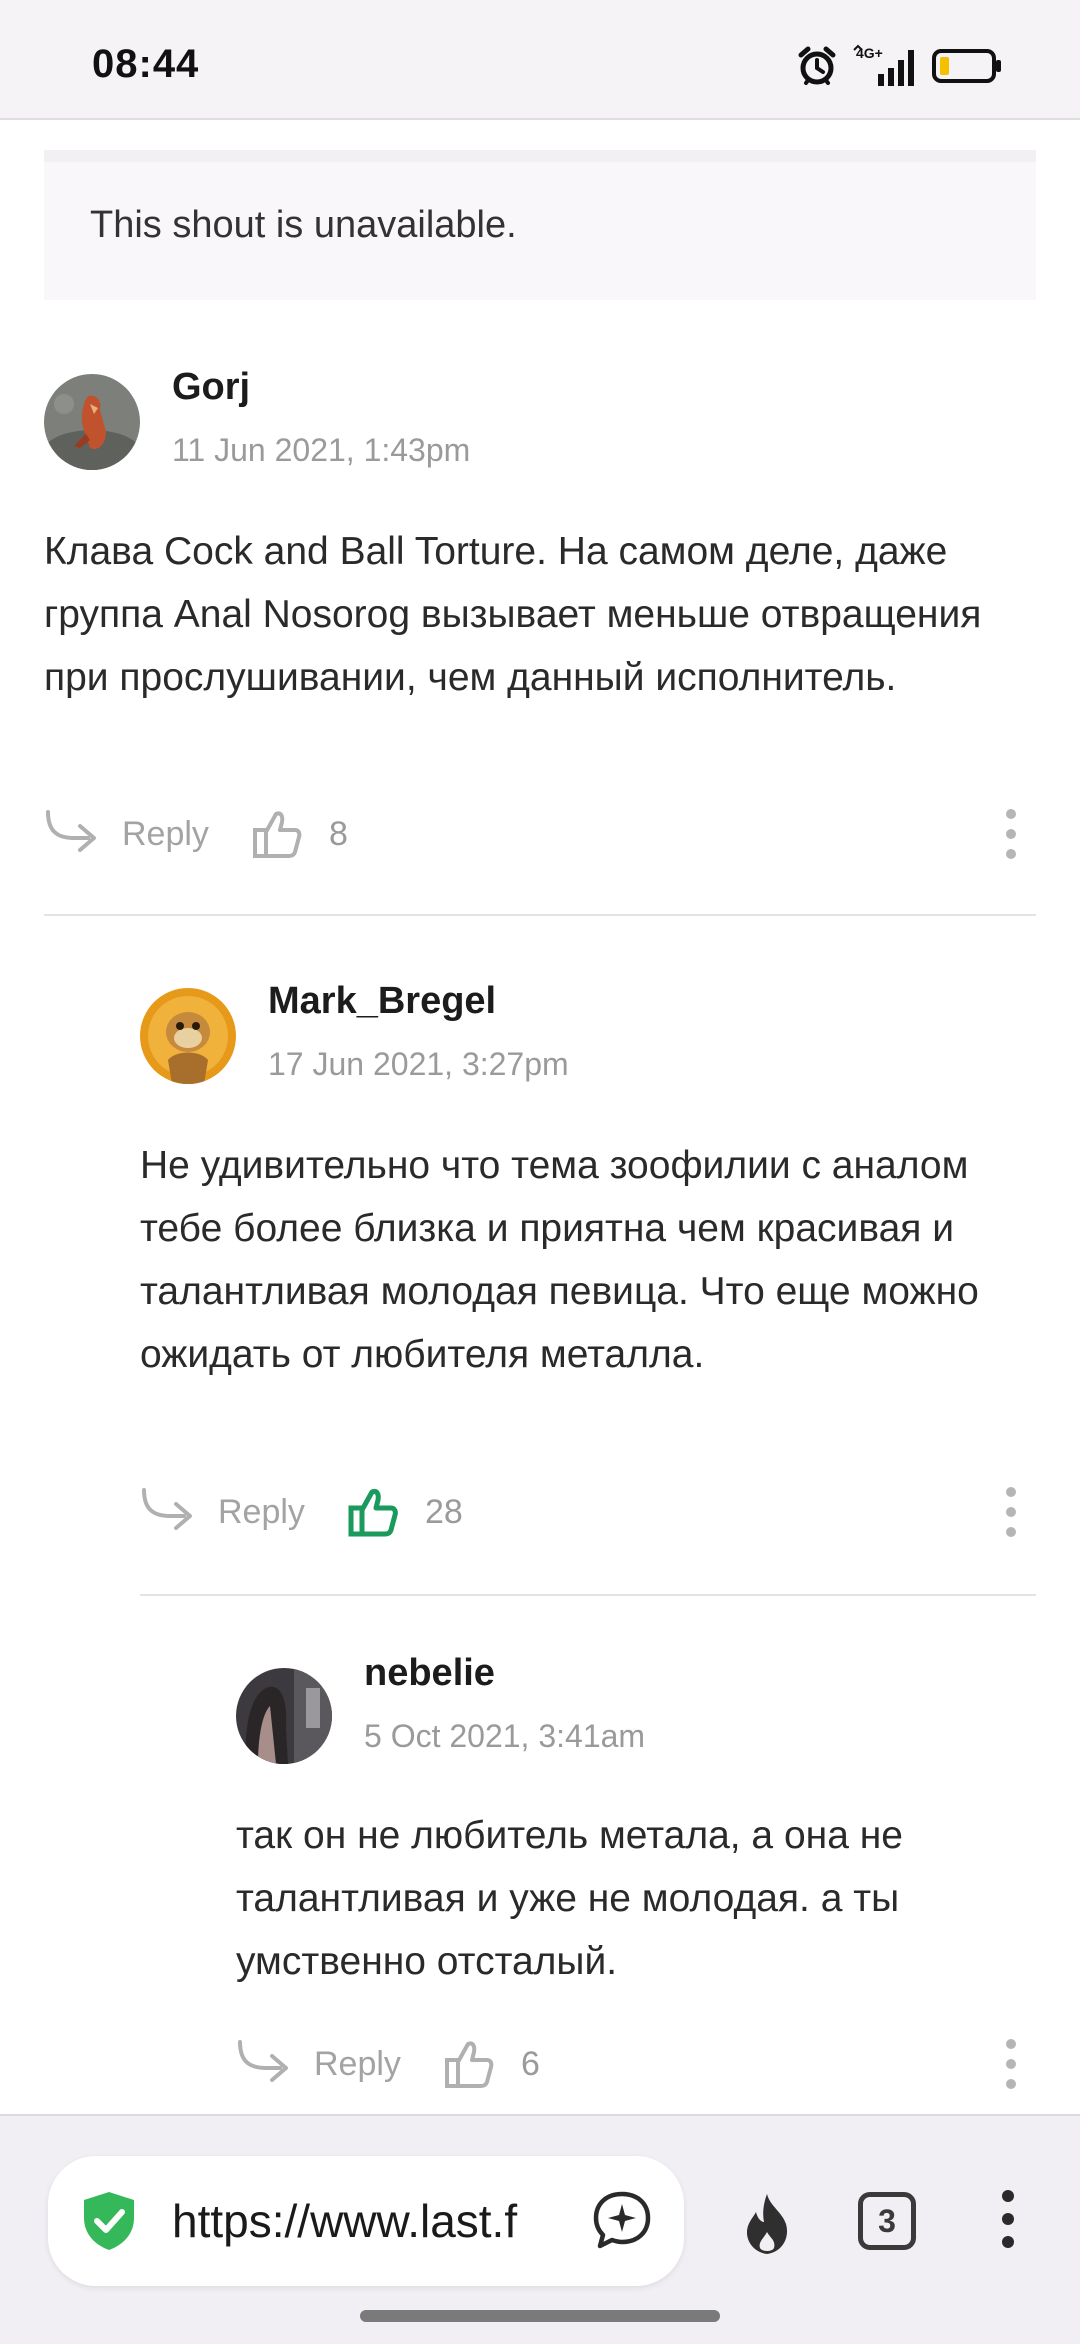 The image size is (1080, 2344). Describe the element at coordinates (109, 2221) in the screenshot. I see `shield-check-icon` at that location.